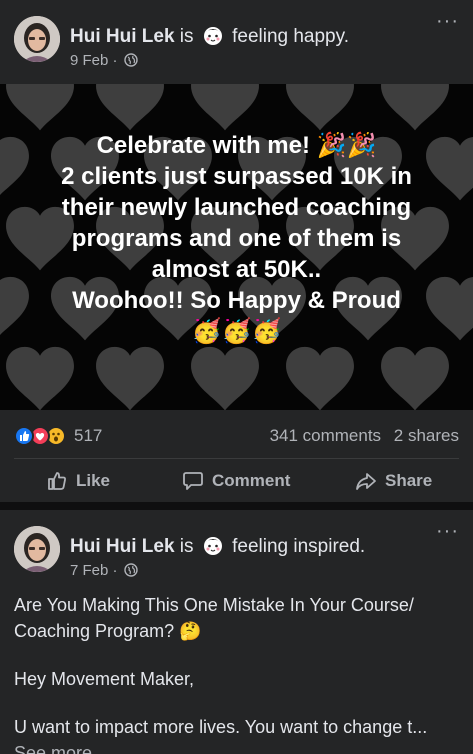 The height and width of the screenshot is (754, 473). Describe the element at coordinates (366, 481) in the screenshot. I see `share-icon` at that location.